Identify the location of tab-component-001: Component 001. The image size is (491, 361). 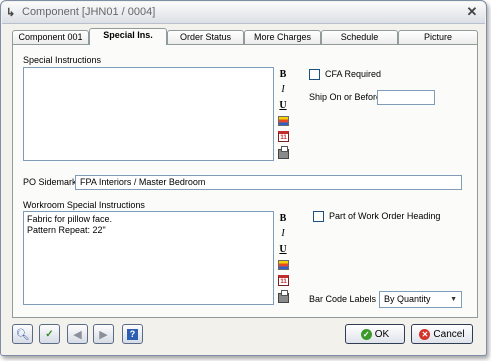
(50, 37).